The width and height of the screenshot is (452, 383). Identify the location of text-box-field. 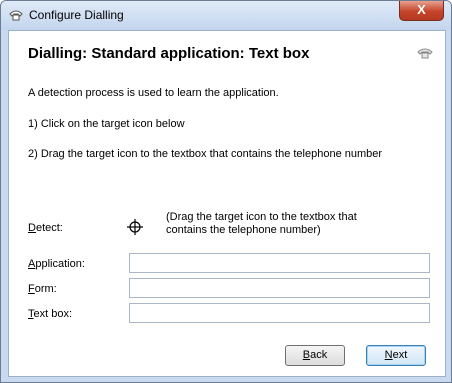
(279, 313).